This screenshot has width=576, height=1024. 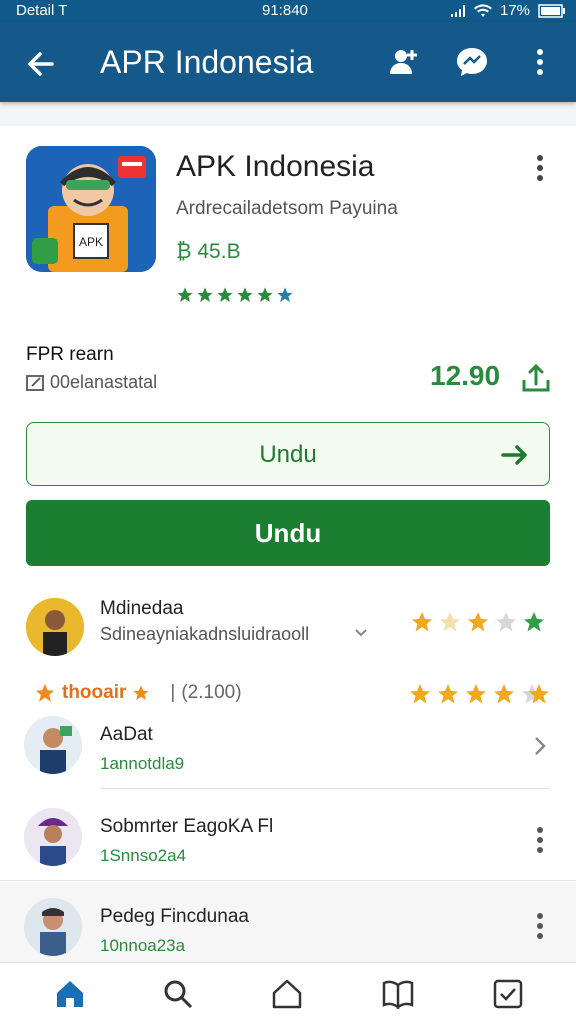 I want to click on download-outline-label: Undu, so click(x=288, y=454).